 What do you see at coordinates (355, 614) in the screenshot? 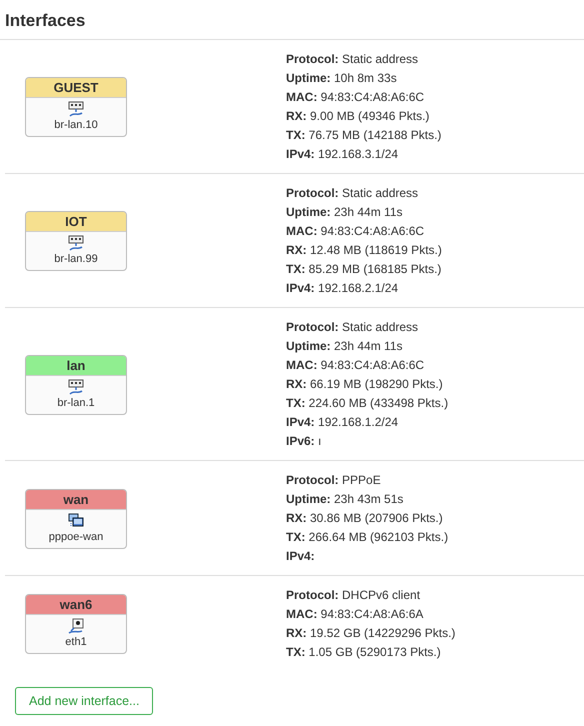
I see `info-line: MAC: 94:83:C4:A8:A6:6A` at bounding box center [355, 614].